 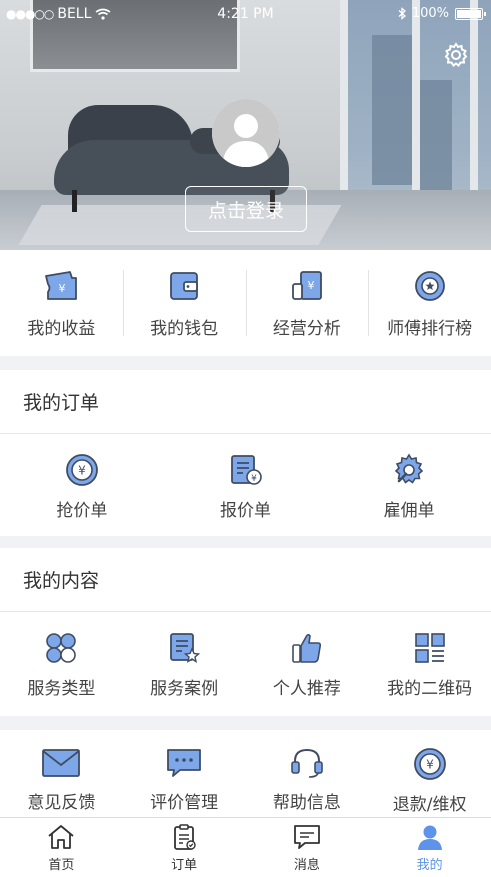 I want to click on quote-document-icon: ¥, so click(x=246, y=470).